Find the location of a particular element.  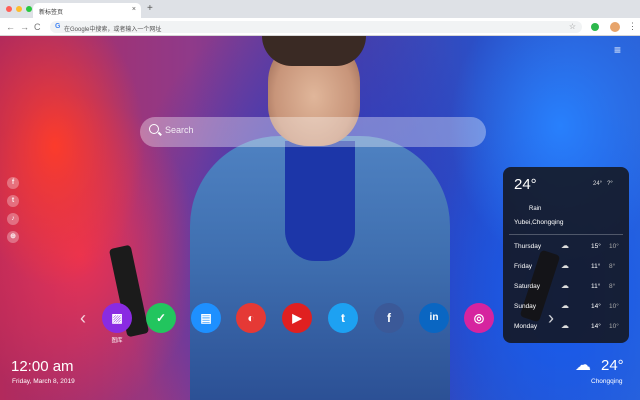

gallery-app-label: 图库 is located at coordinates (117, 341).